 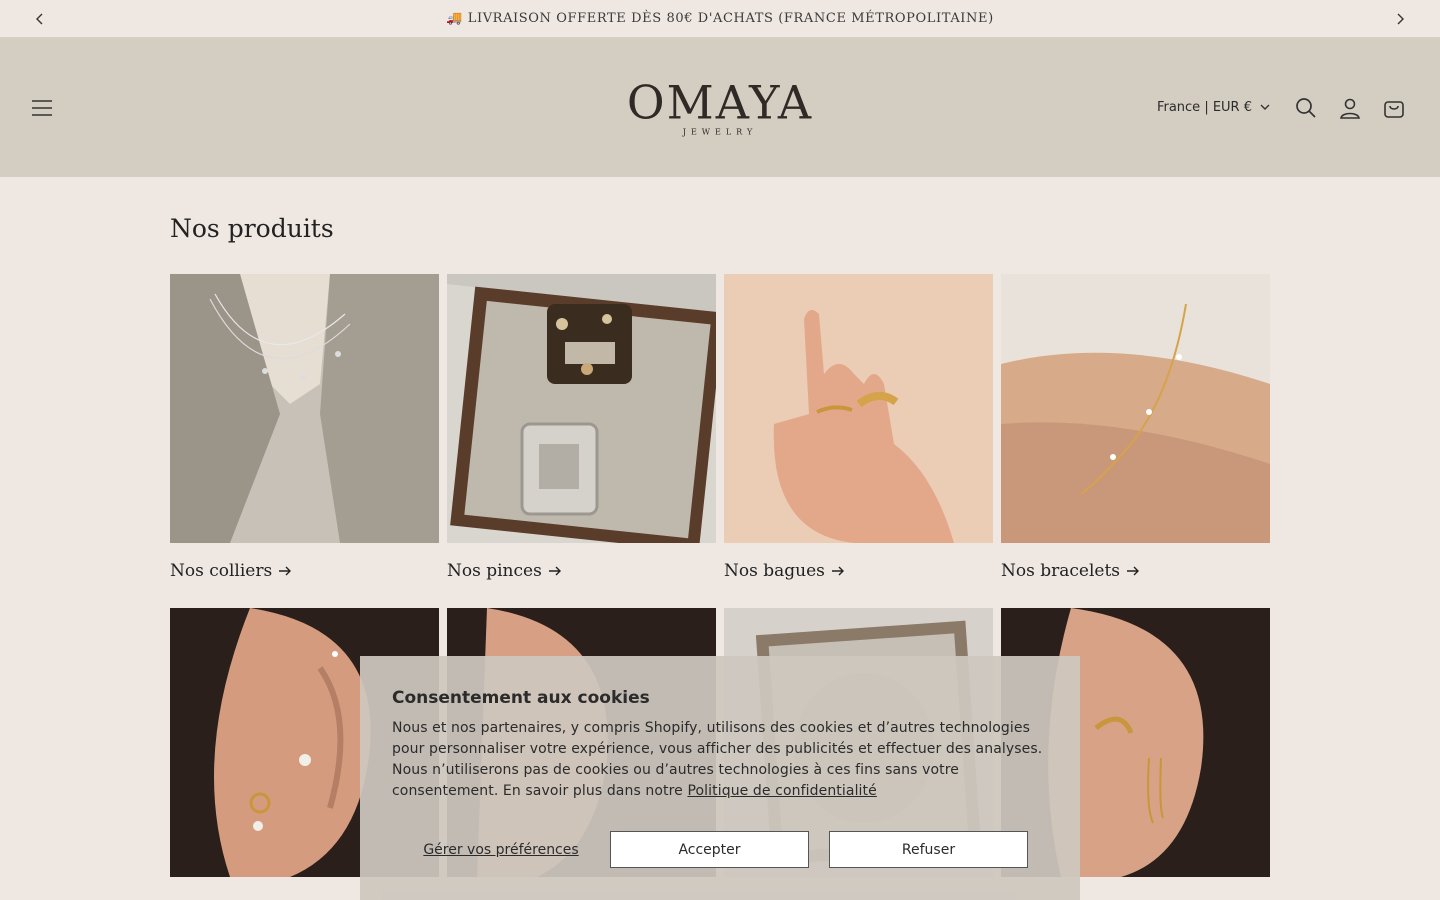 I want to click on announcement-prev-button, so click(x=40, y=19).